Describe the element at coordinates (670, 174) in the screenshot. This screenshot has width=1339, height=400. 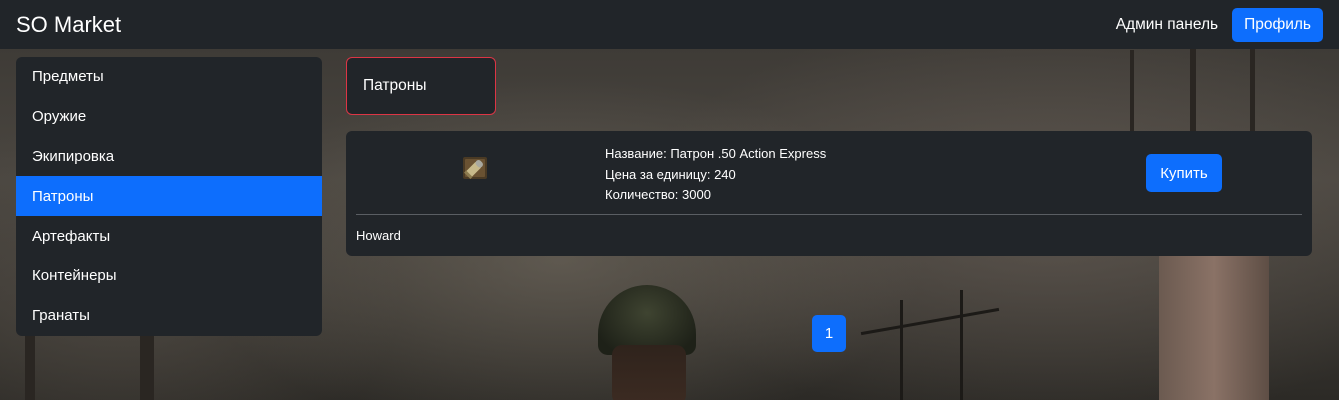
I see `item-price: Цена за единицу: 240` at that location.